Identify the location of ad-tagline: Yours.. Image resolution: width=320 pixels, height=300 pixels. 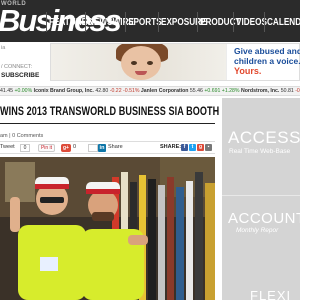
(248, 71).